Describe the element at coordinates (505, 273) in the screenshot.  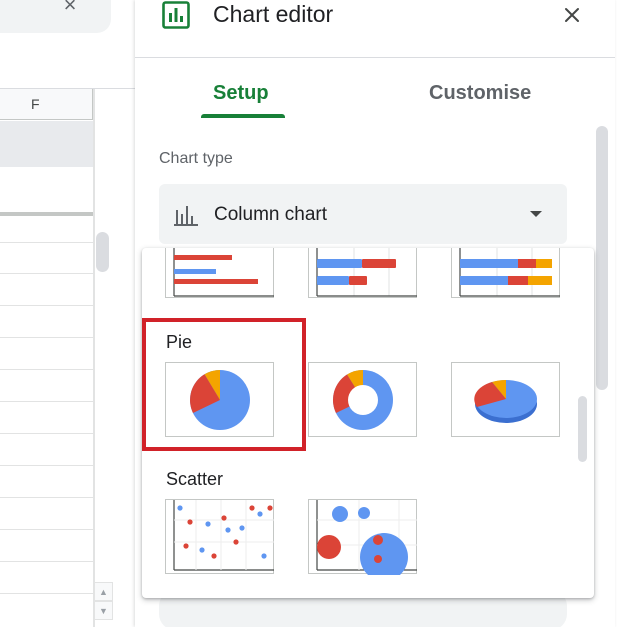
I see `100-stacked-bar-chart-option` at that location.